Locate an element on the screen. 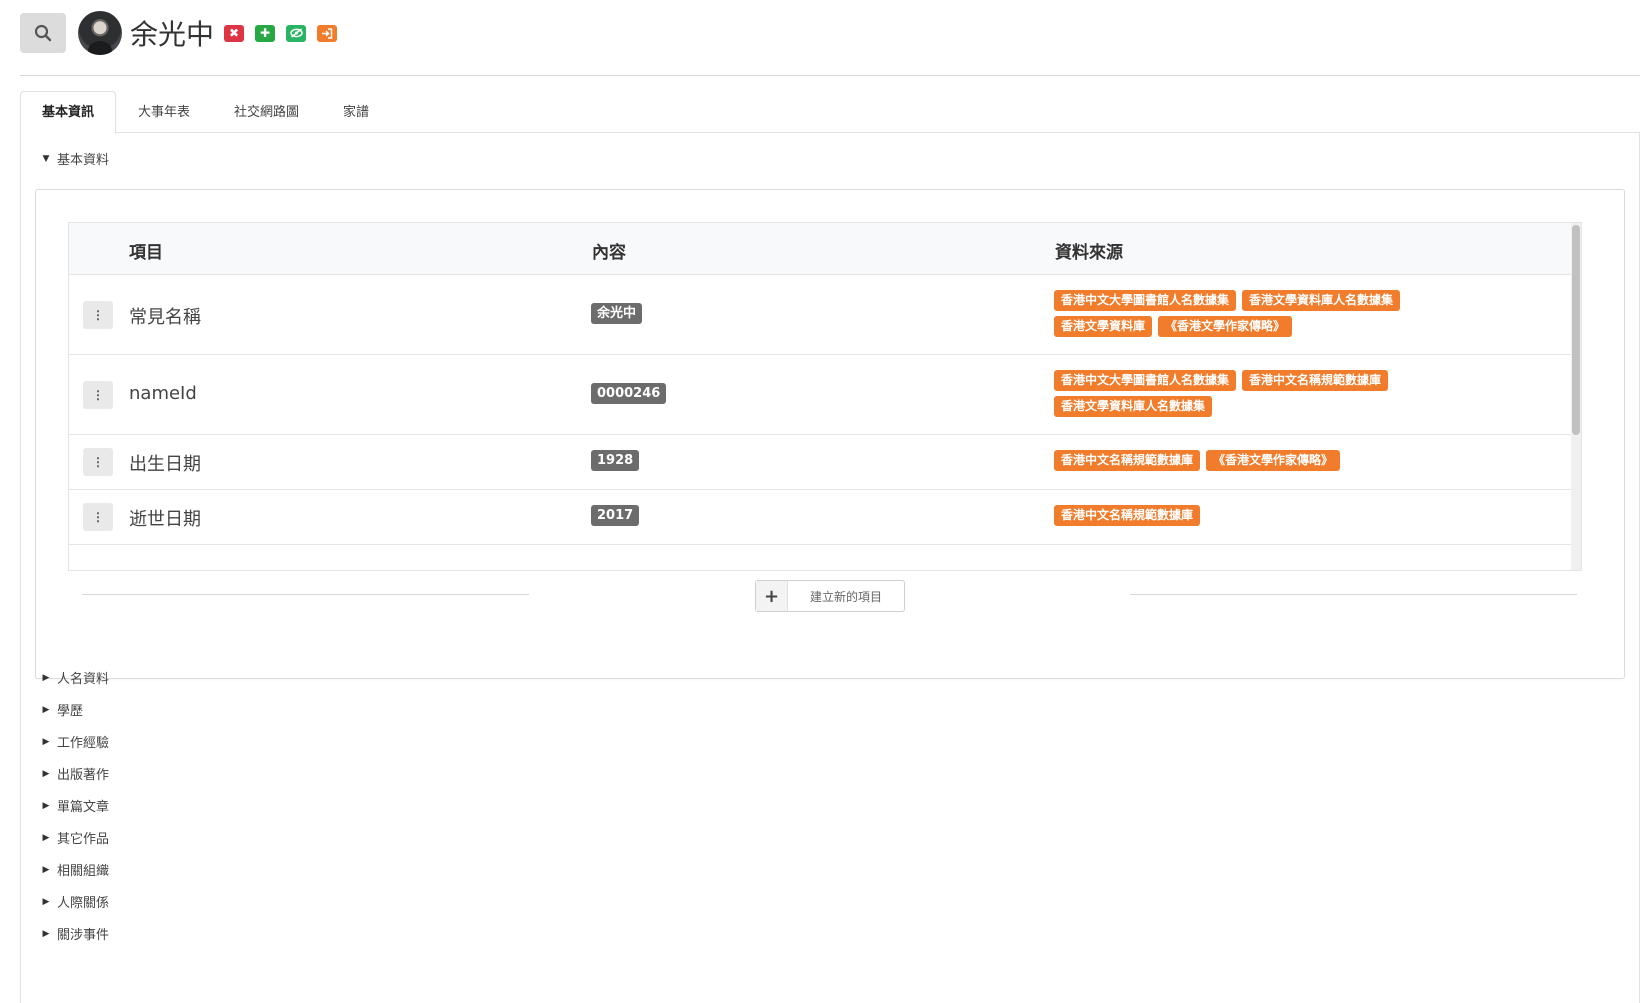 The width and height of the screenshot is (1650, 1003). section-toggle-name-data: ▶ 人名資料 is located at coordinates (74, 677).